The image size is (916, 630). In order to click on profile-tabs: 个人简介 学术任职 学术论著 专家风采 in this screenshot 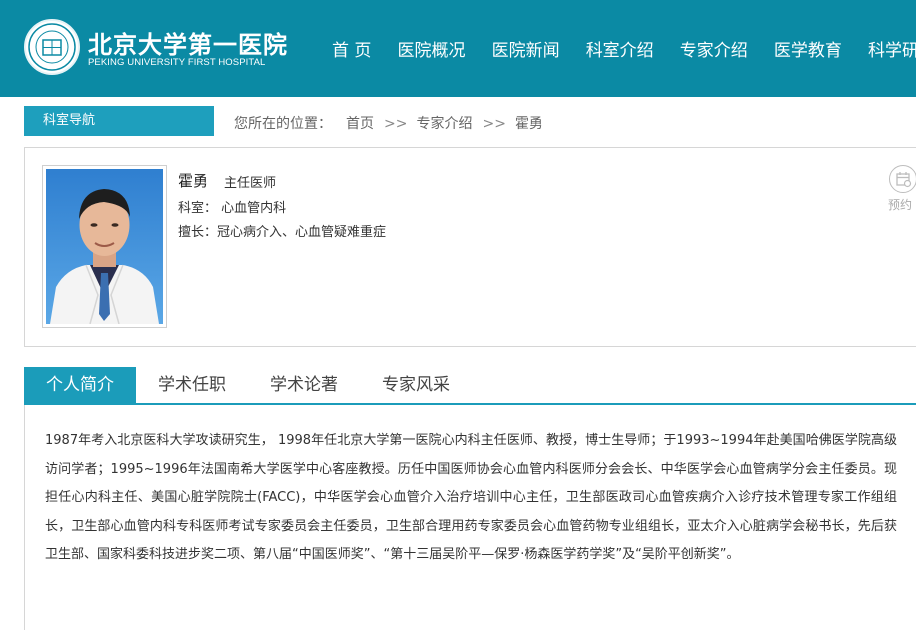, I will do `click(470, 386)`.